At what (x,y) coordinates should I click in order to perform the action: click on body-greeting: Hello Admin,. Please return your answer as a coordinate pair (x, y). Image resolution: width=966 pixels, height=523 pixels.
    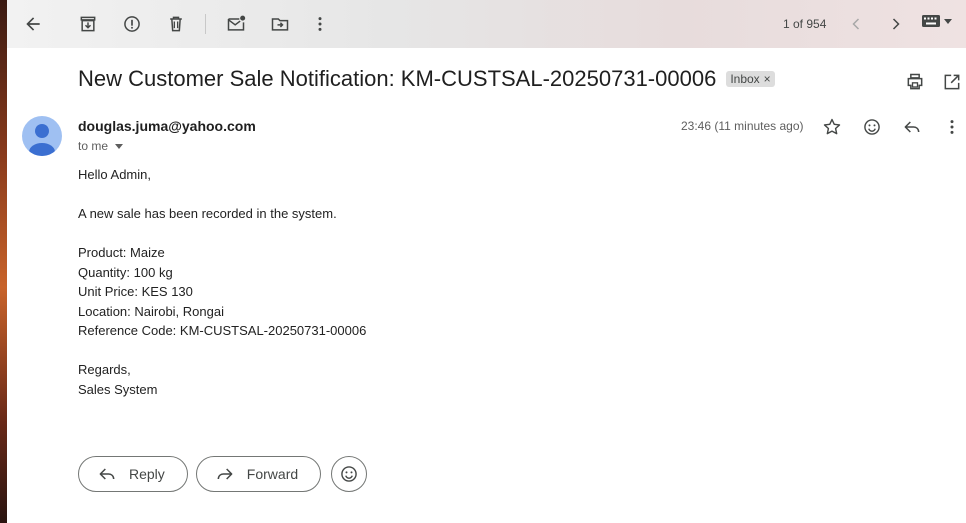
    Looking at the image, I should click on (114, 174).